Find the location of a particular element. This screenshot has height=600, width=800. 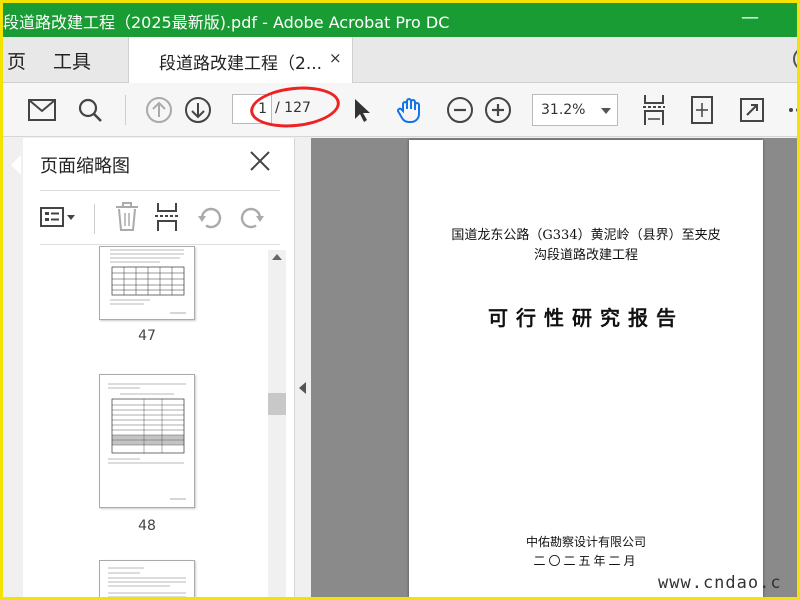

tab-bar: 页 工具 段道路改建工程（2... × is located at coordinates (400, 60).